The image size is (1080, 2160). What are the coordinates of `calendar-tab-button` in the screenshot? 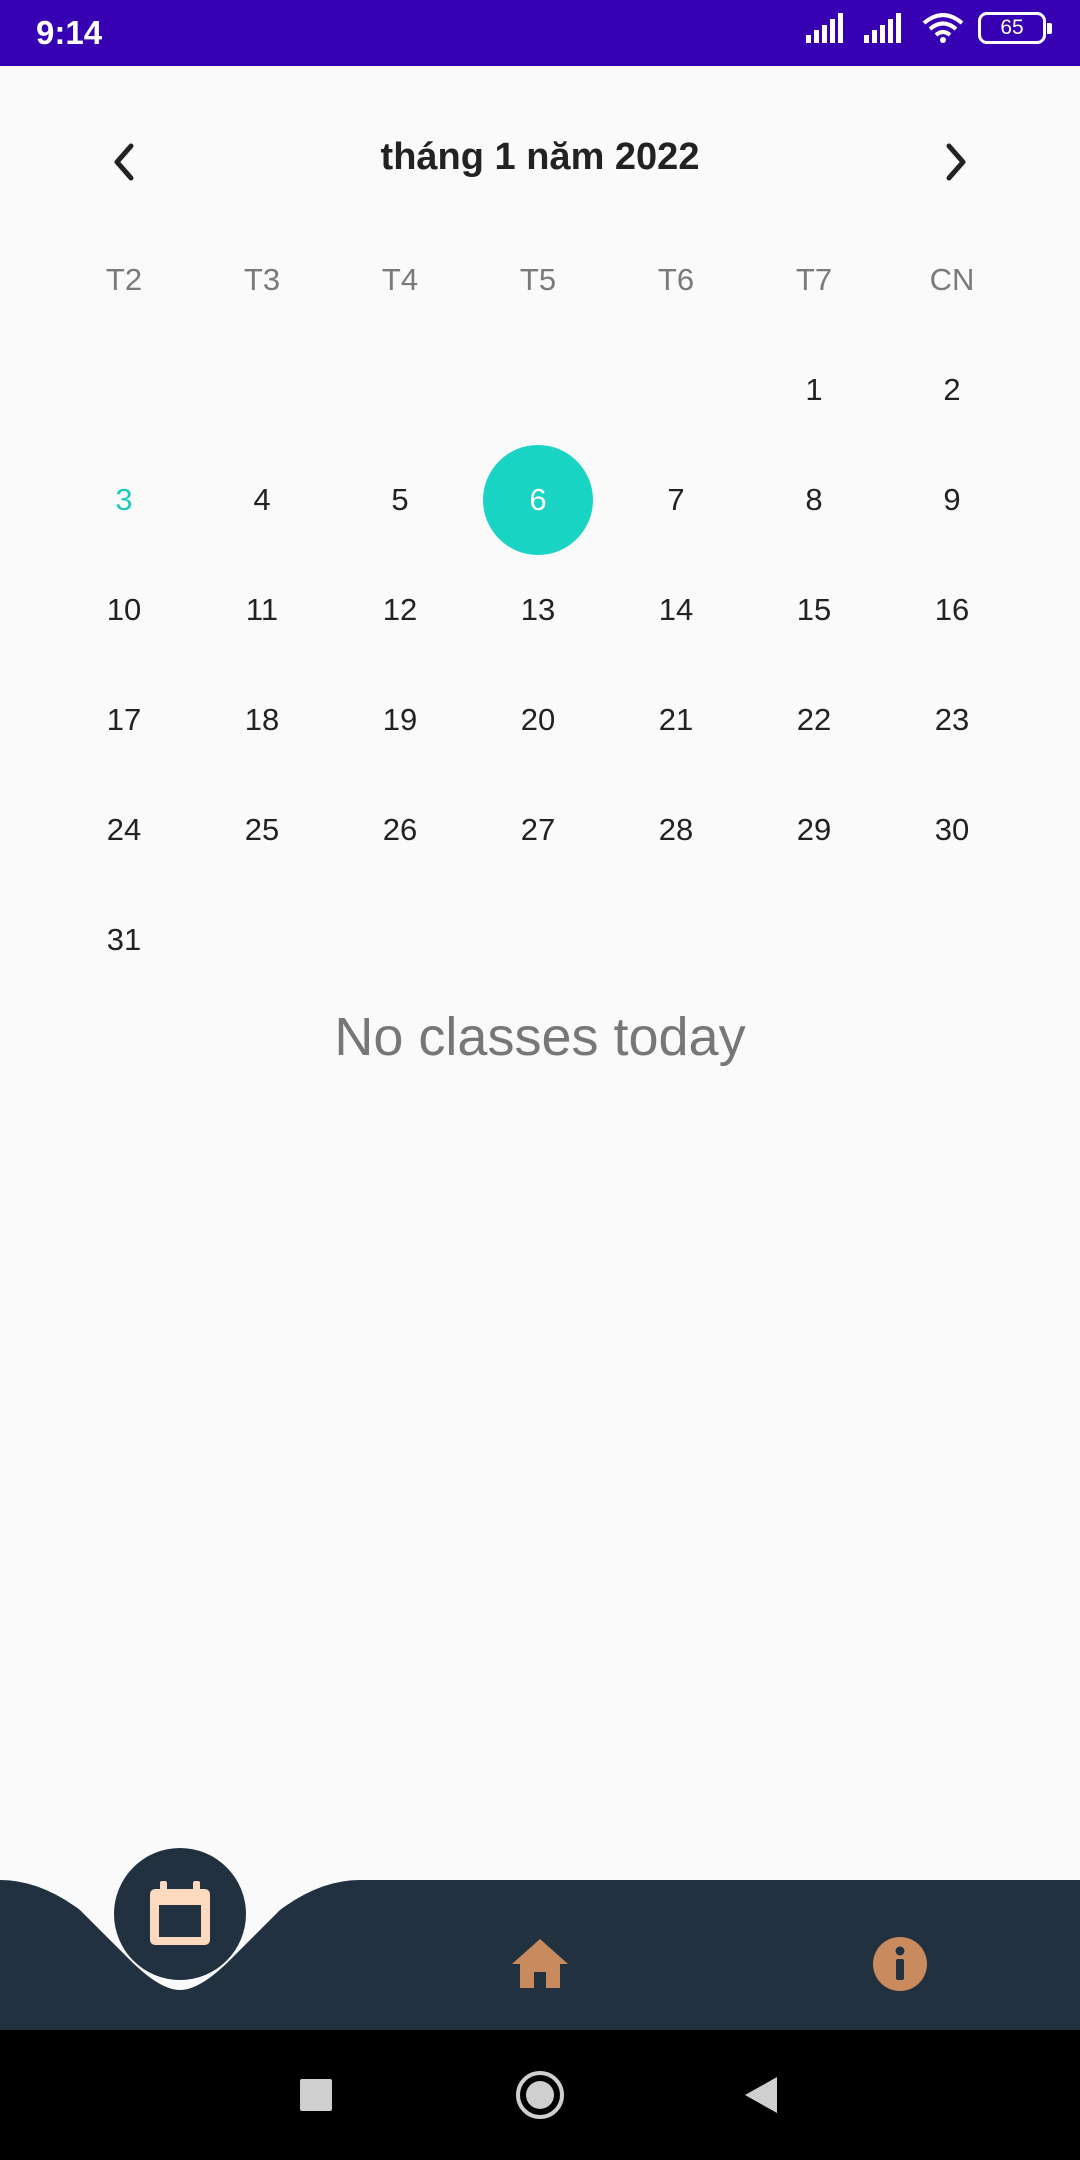 It's located at (180, 1914).